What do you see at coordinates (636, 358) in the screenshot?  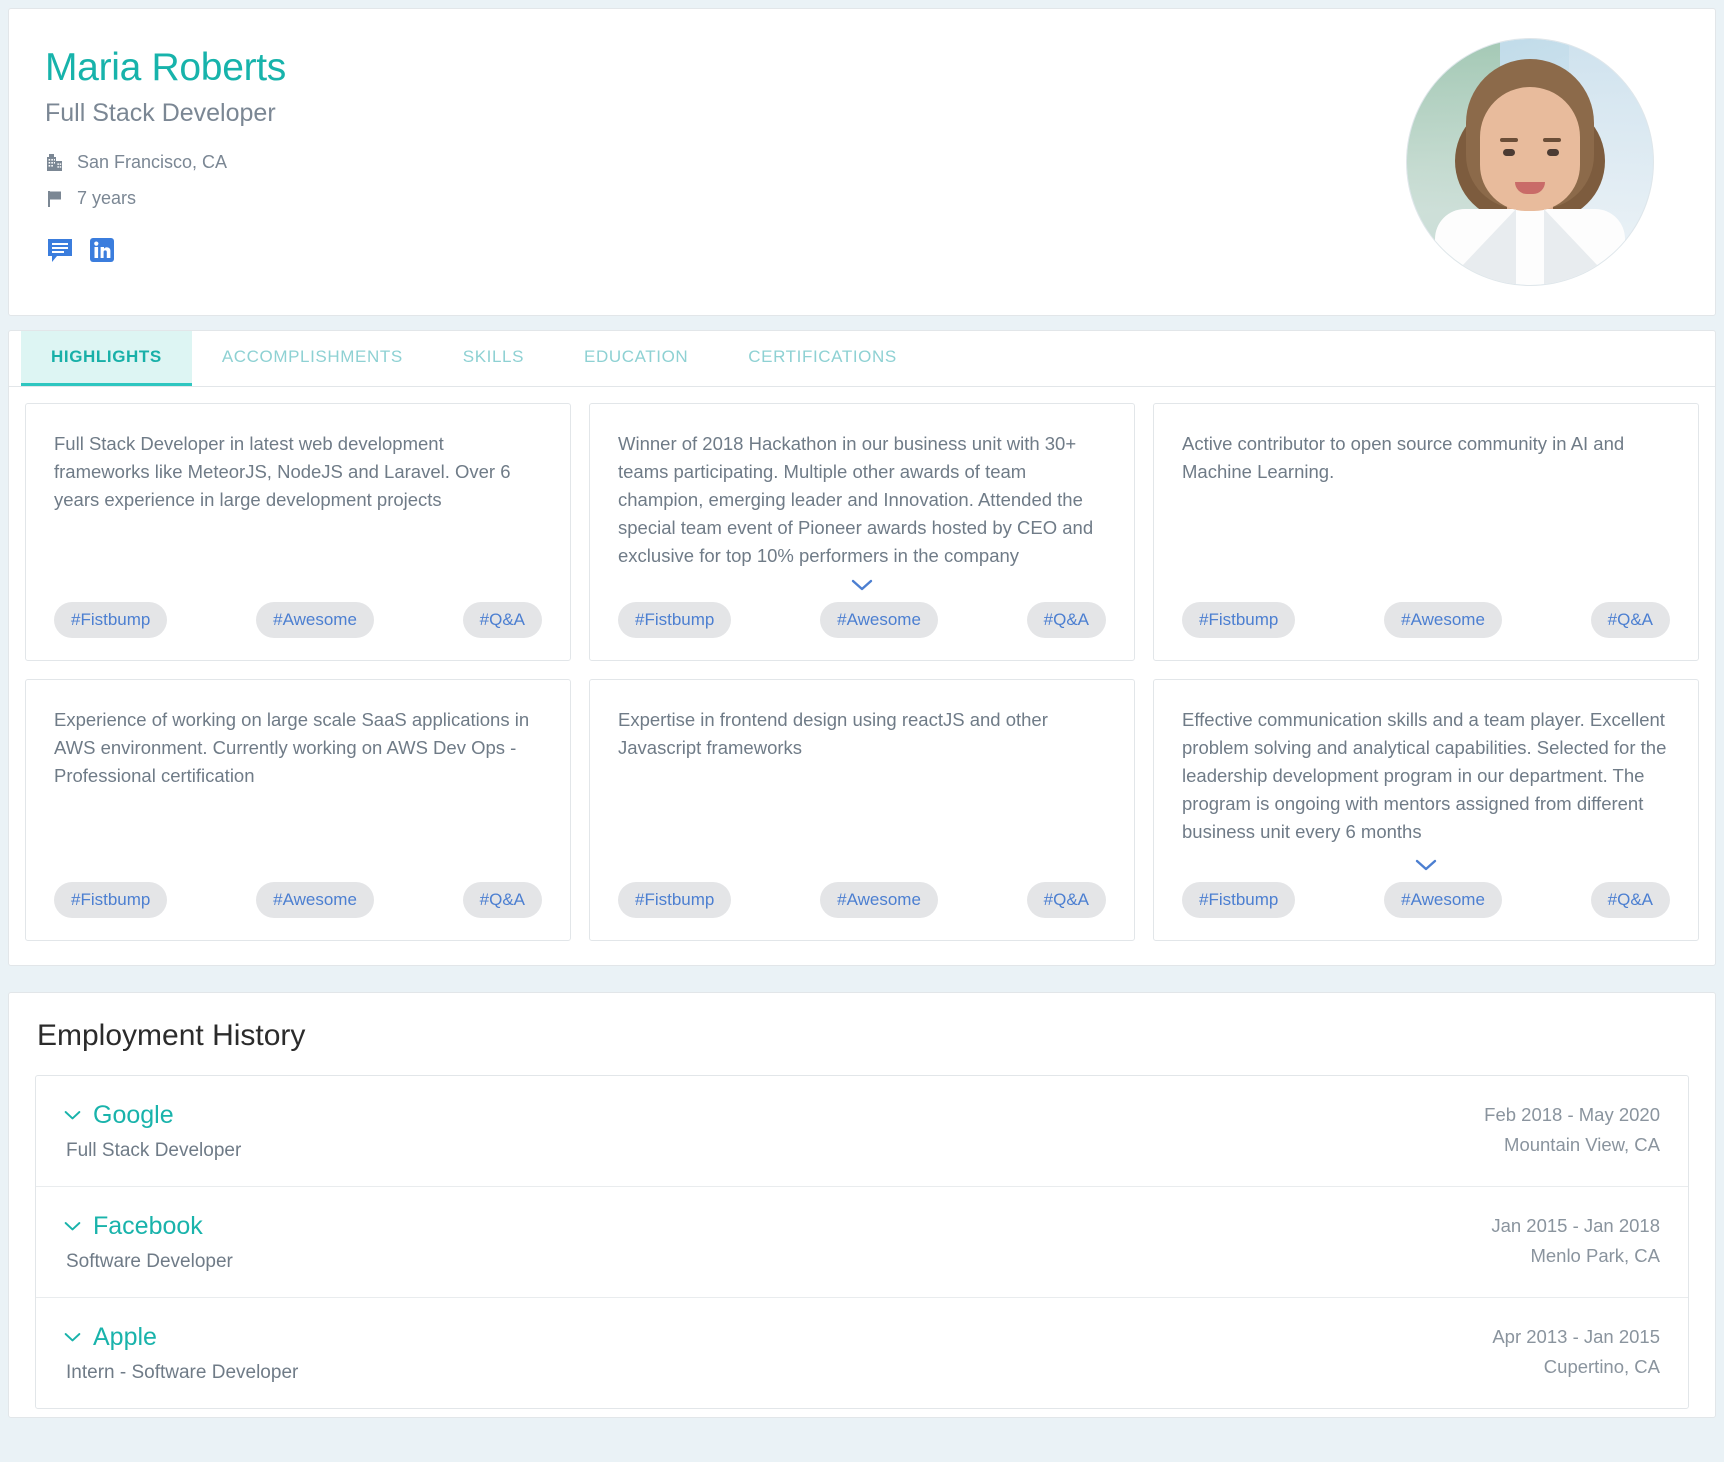 I see `tab-education: EDUCATION` at bounding box center [636, 358].